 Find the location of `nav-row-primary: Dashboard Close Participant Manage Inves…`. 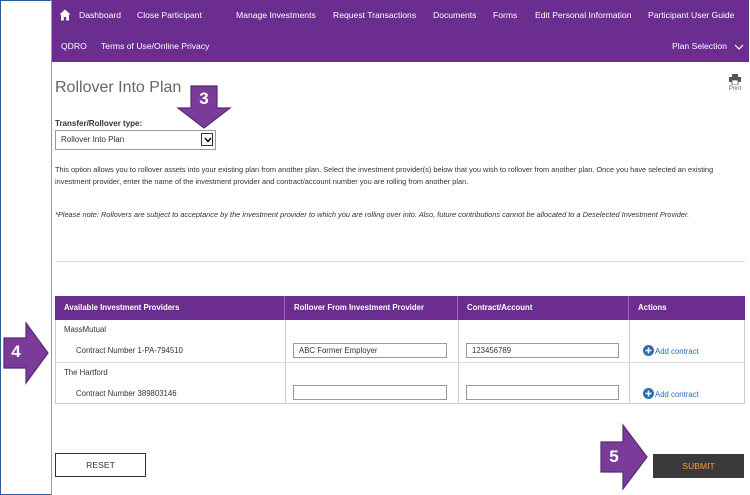

nav-row-primary: Dashboard Close Participant Manage Inves… is located at coordinates (400, 18).